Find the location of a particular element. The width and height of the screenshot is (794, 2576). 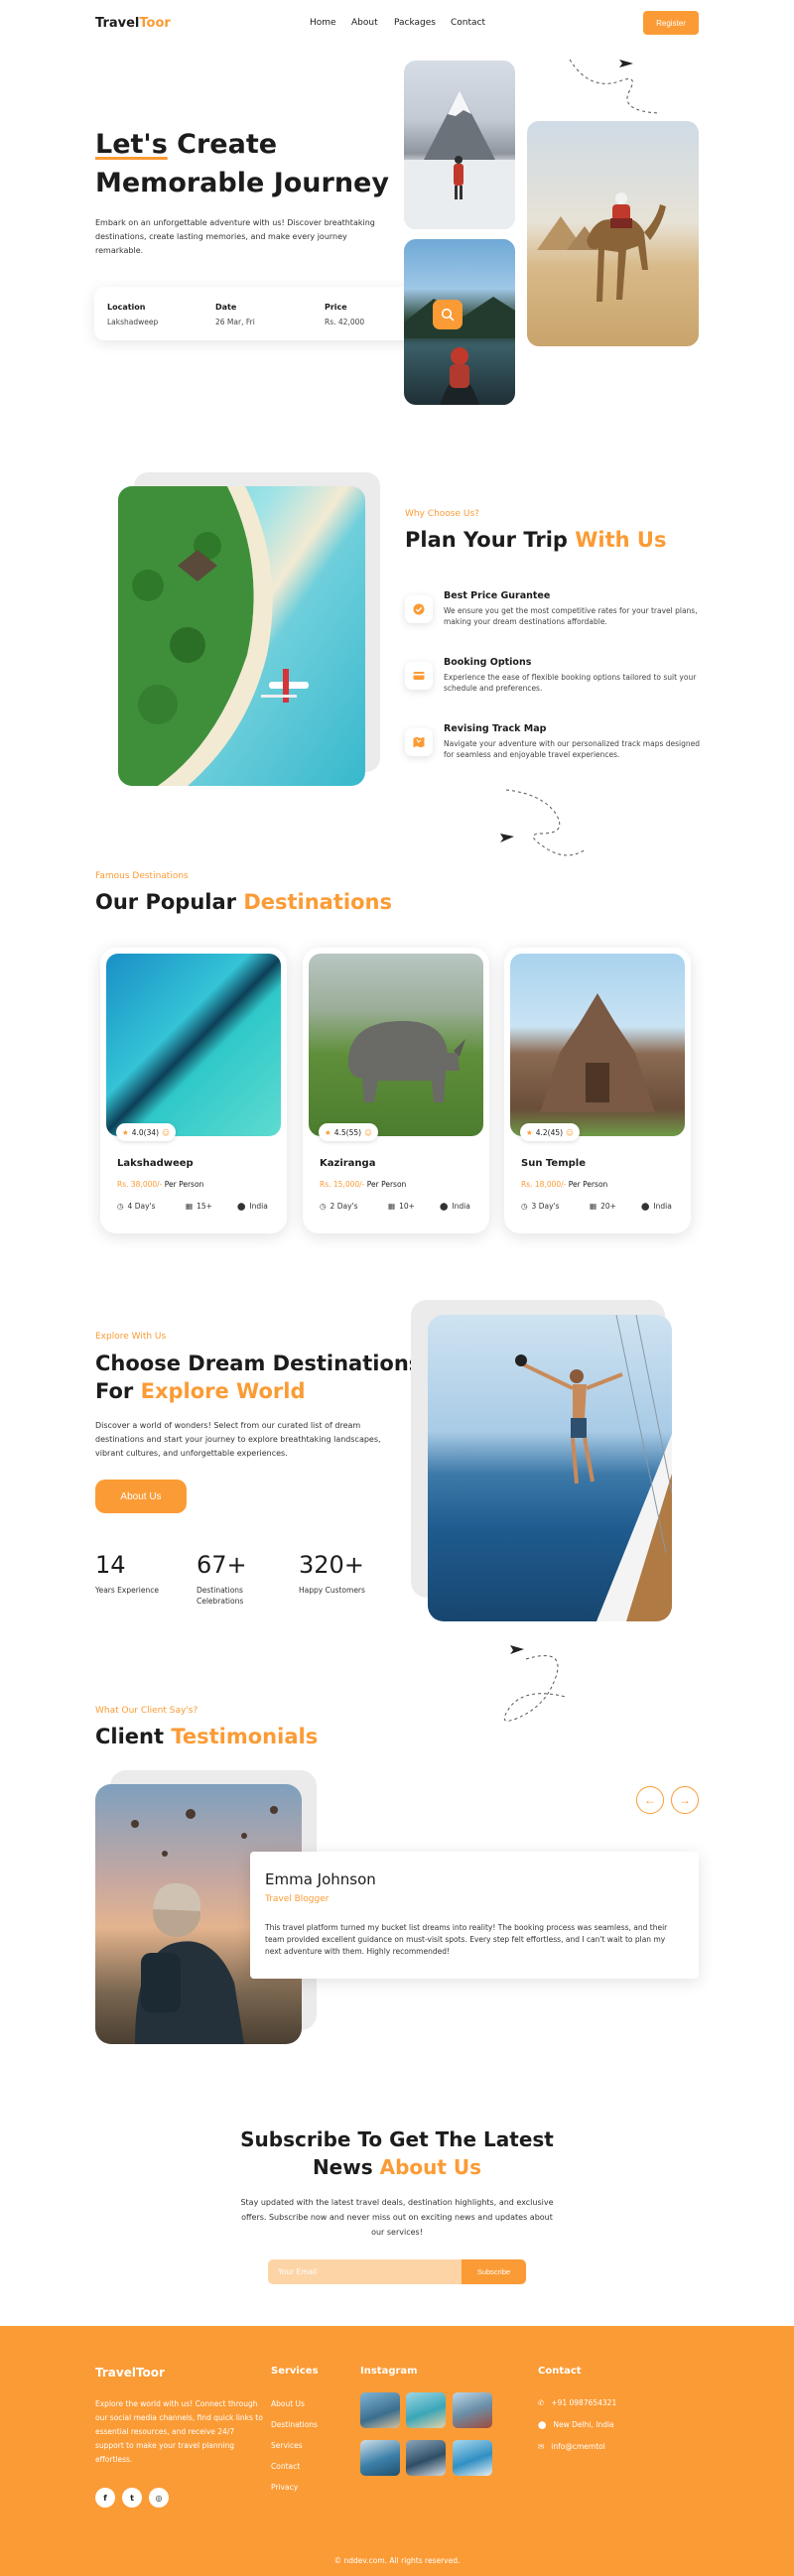

rating-value: 4.5(55) is located at coordinates (347, 1132).